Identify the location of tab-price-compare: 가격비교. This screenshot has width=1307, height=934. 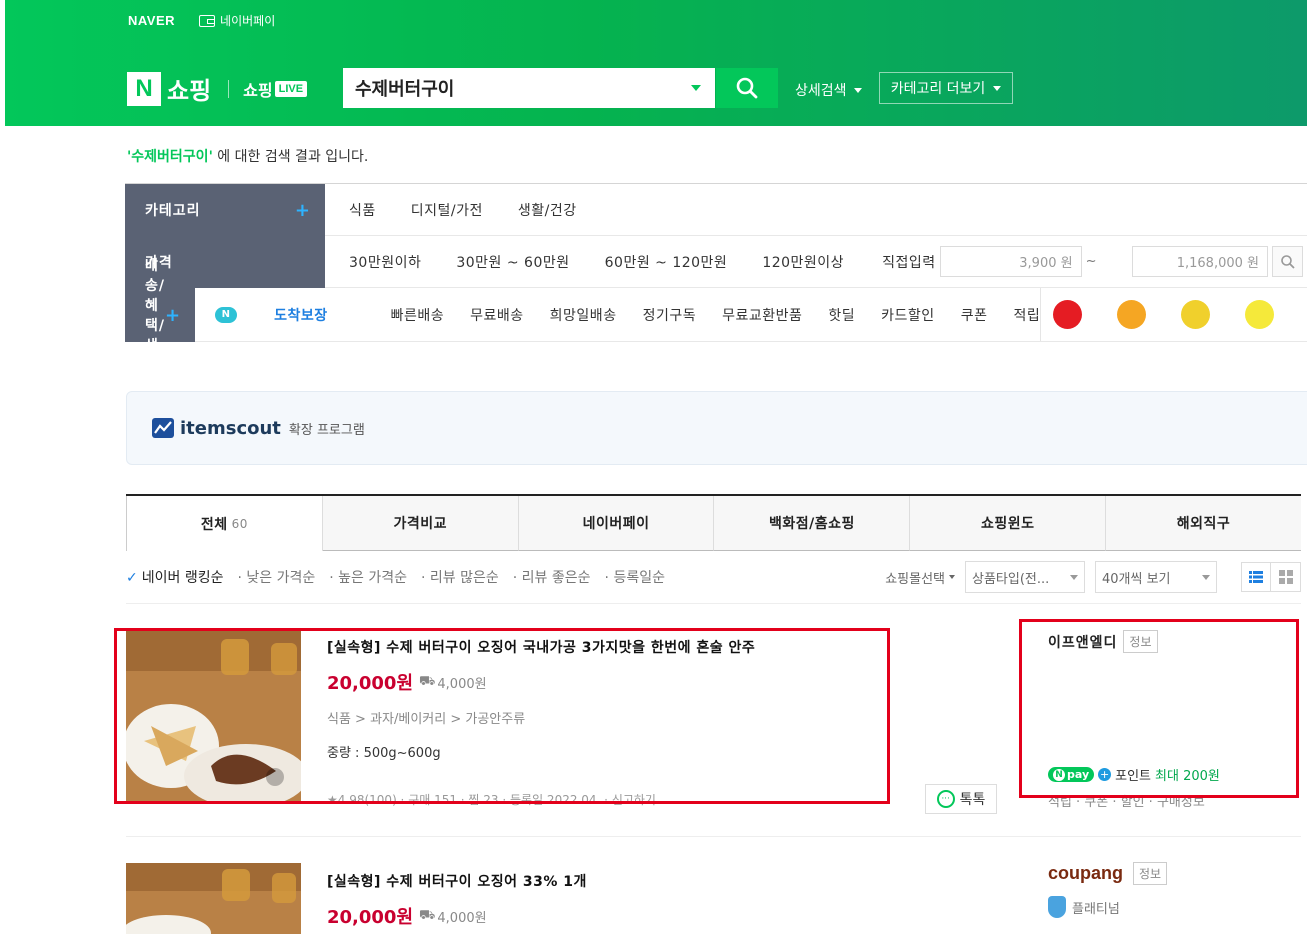
(420, 523).